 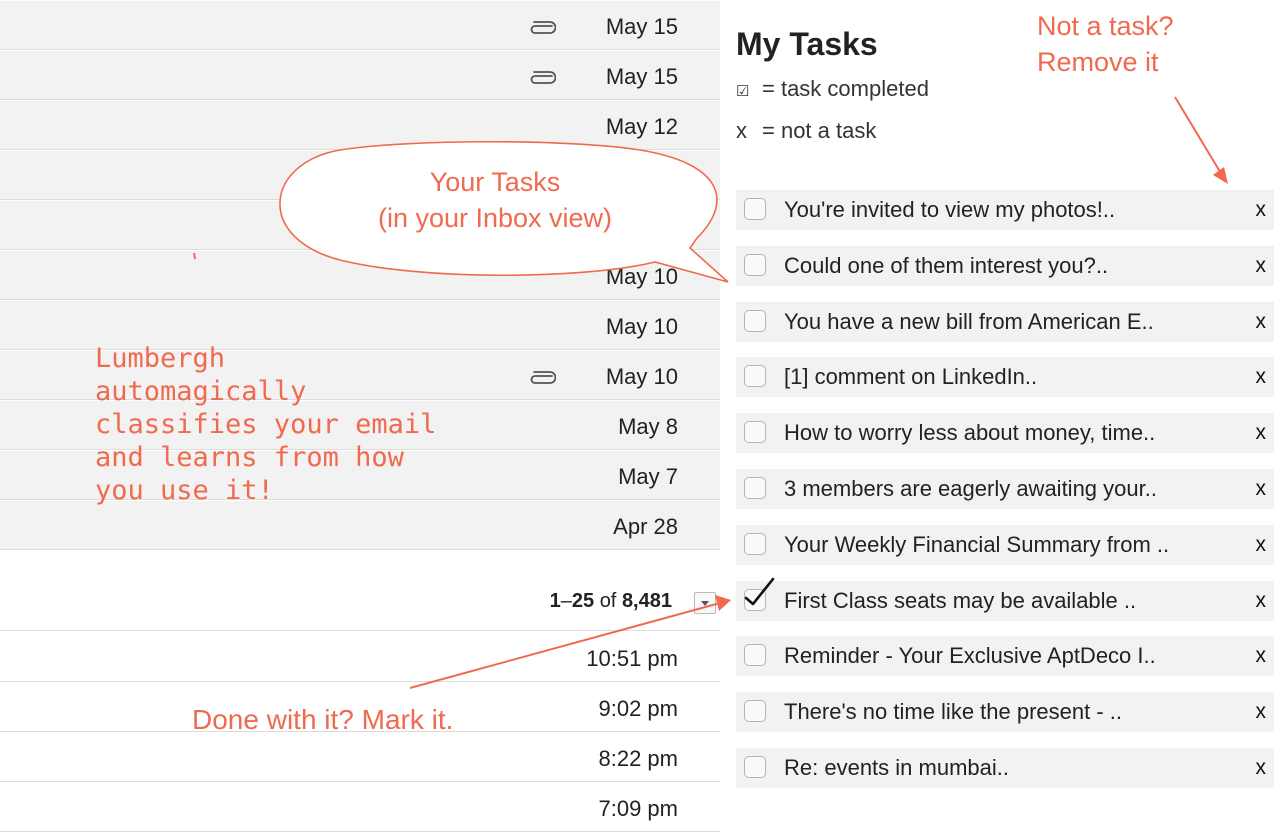 What do you see at coordinates (641, 126) in the screenshot?
I see `row-date: May 12` at bounding box center [641, 126].